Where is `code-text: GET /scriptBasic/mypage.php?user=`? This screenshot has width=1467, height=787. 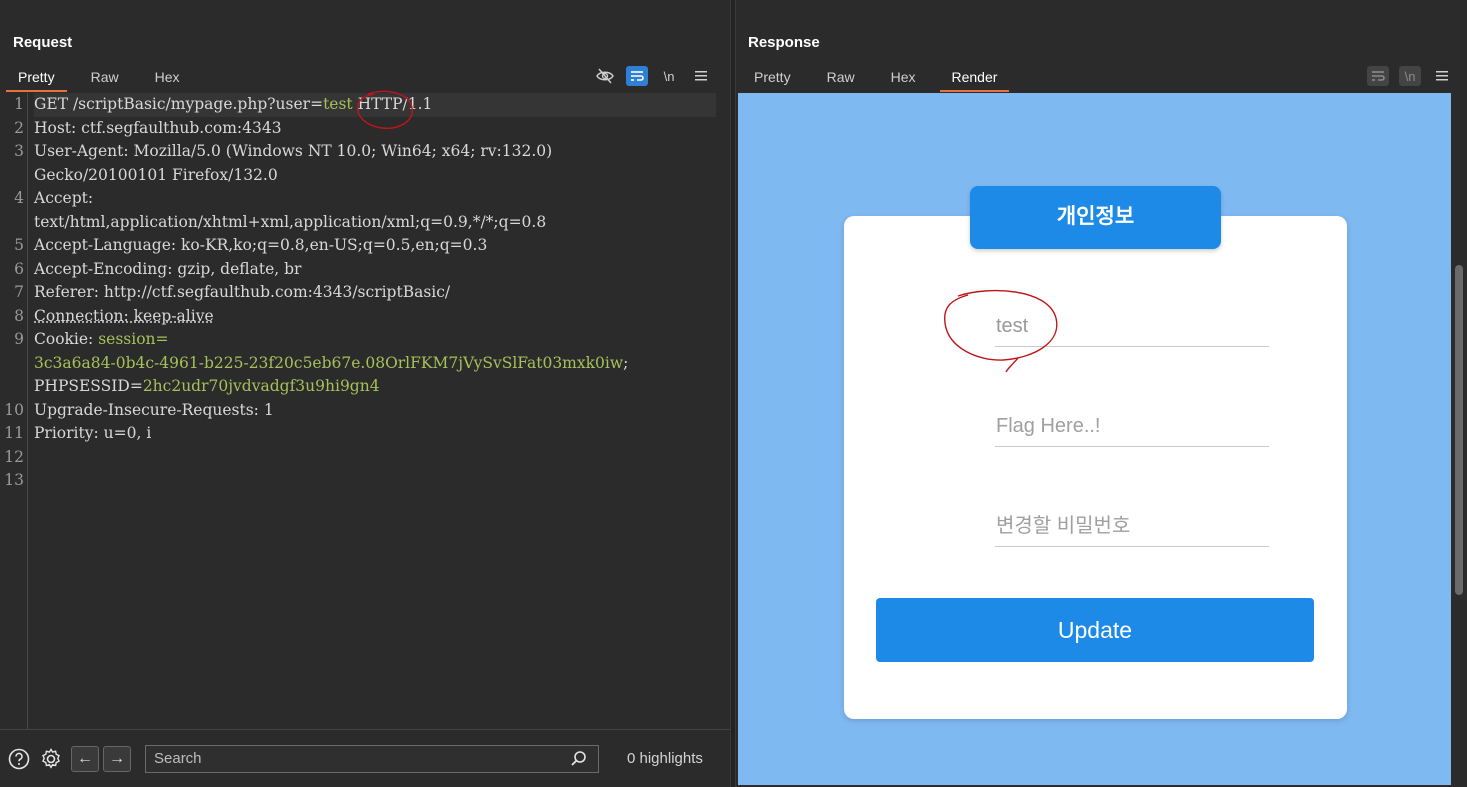
code-text: GET /scriptBasic/mypage.php?user= is located at coordinates (179, 104).